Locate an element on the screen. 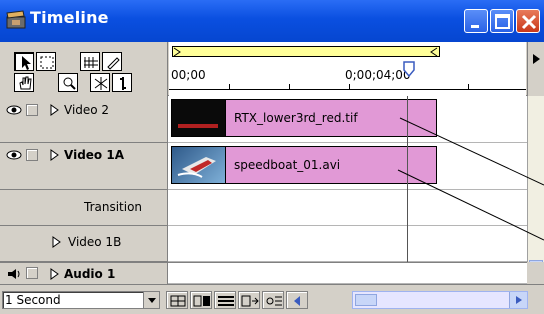 This screenshot has width=544, height=314. edge-view-icon is located at coordinates (201, 301).